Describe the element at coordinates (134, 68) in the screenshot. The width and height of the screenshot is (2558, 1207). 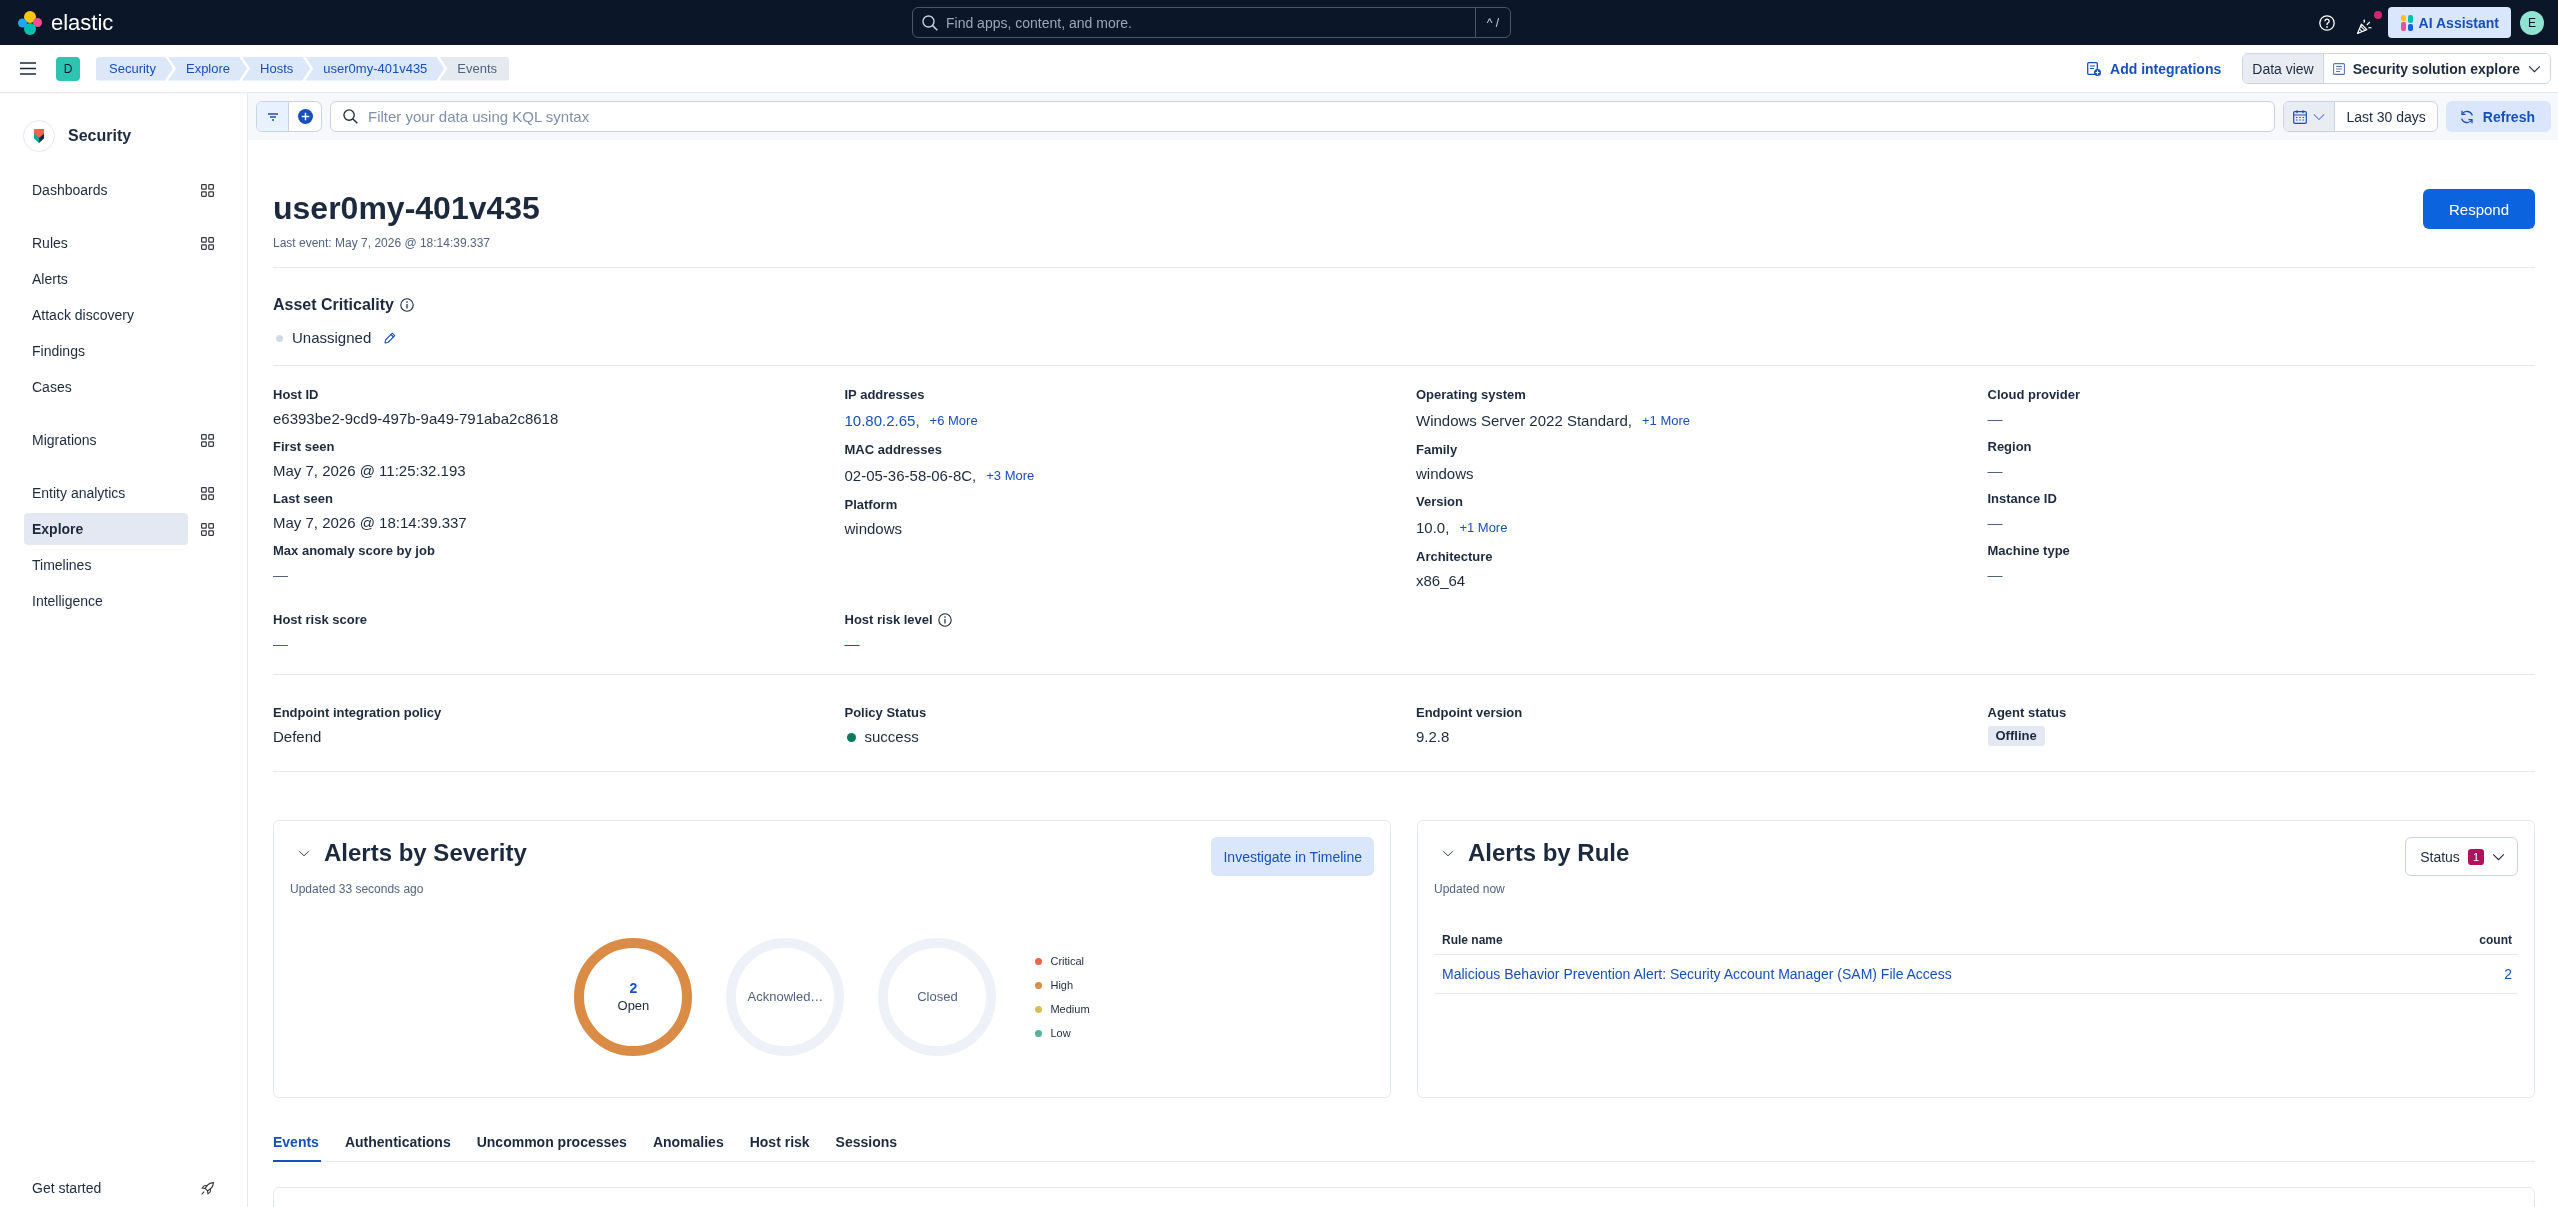
I see `breadcrumb: Security` at that location.